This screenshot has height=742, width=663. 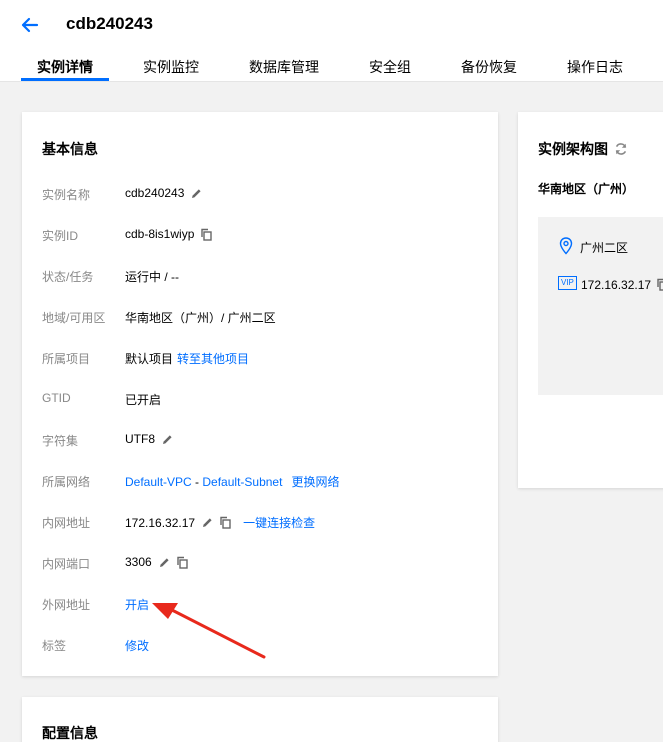 What do you see at coordinates (70, 149) in the screenshot?
I see `basic-info-title: 基本信息` at bounding box center [70, 149].